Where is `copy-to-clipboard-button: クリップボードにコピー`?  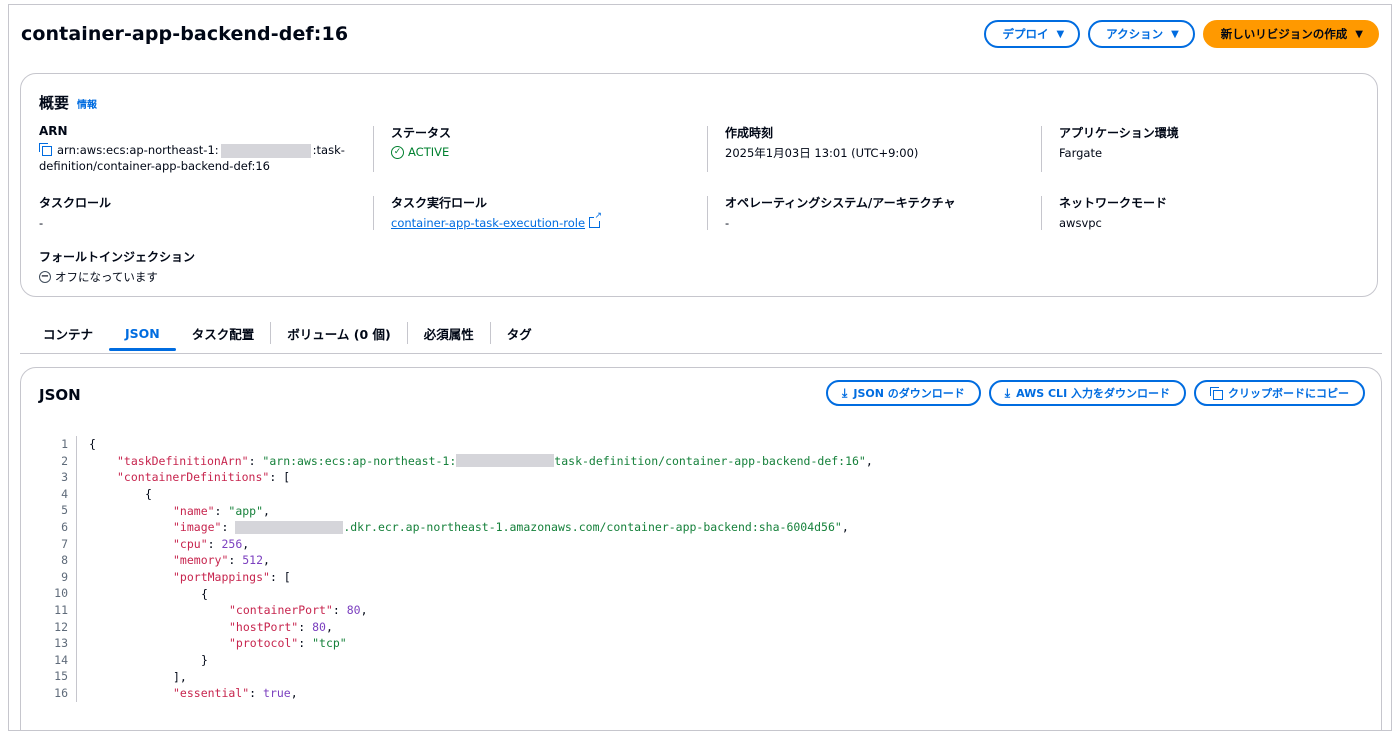 copy-to-clipboard-button: クリップボードにコピー is located at coordinates (1279, 393).